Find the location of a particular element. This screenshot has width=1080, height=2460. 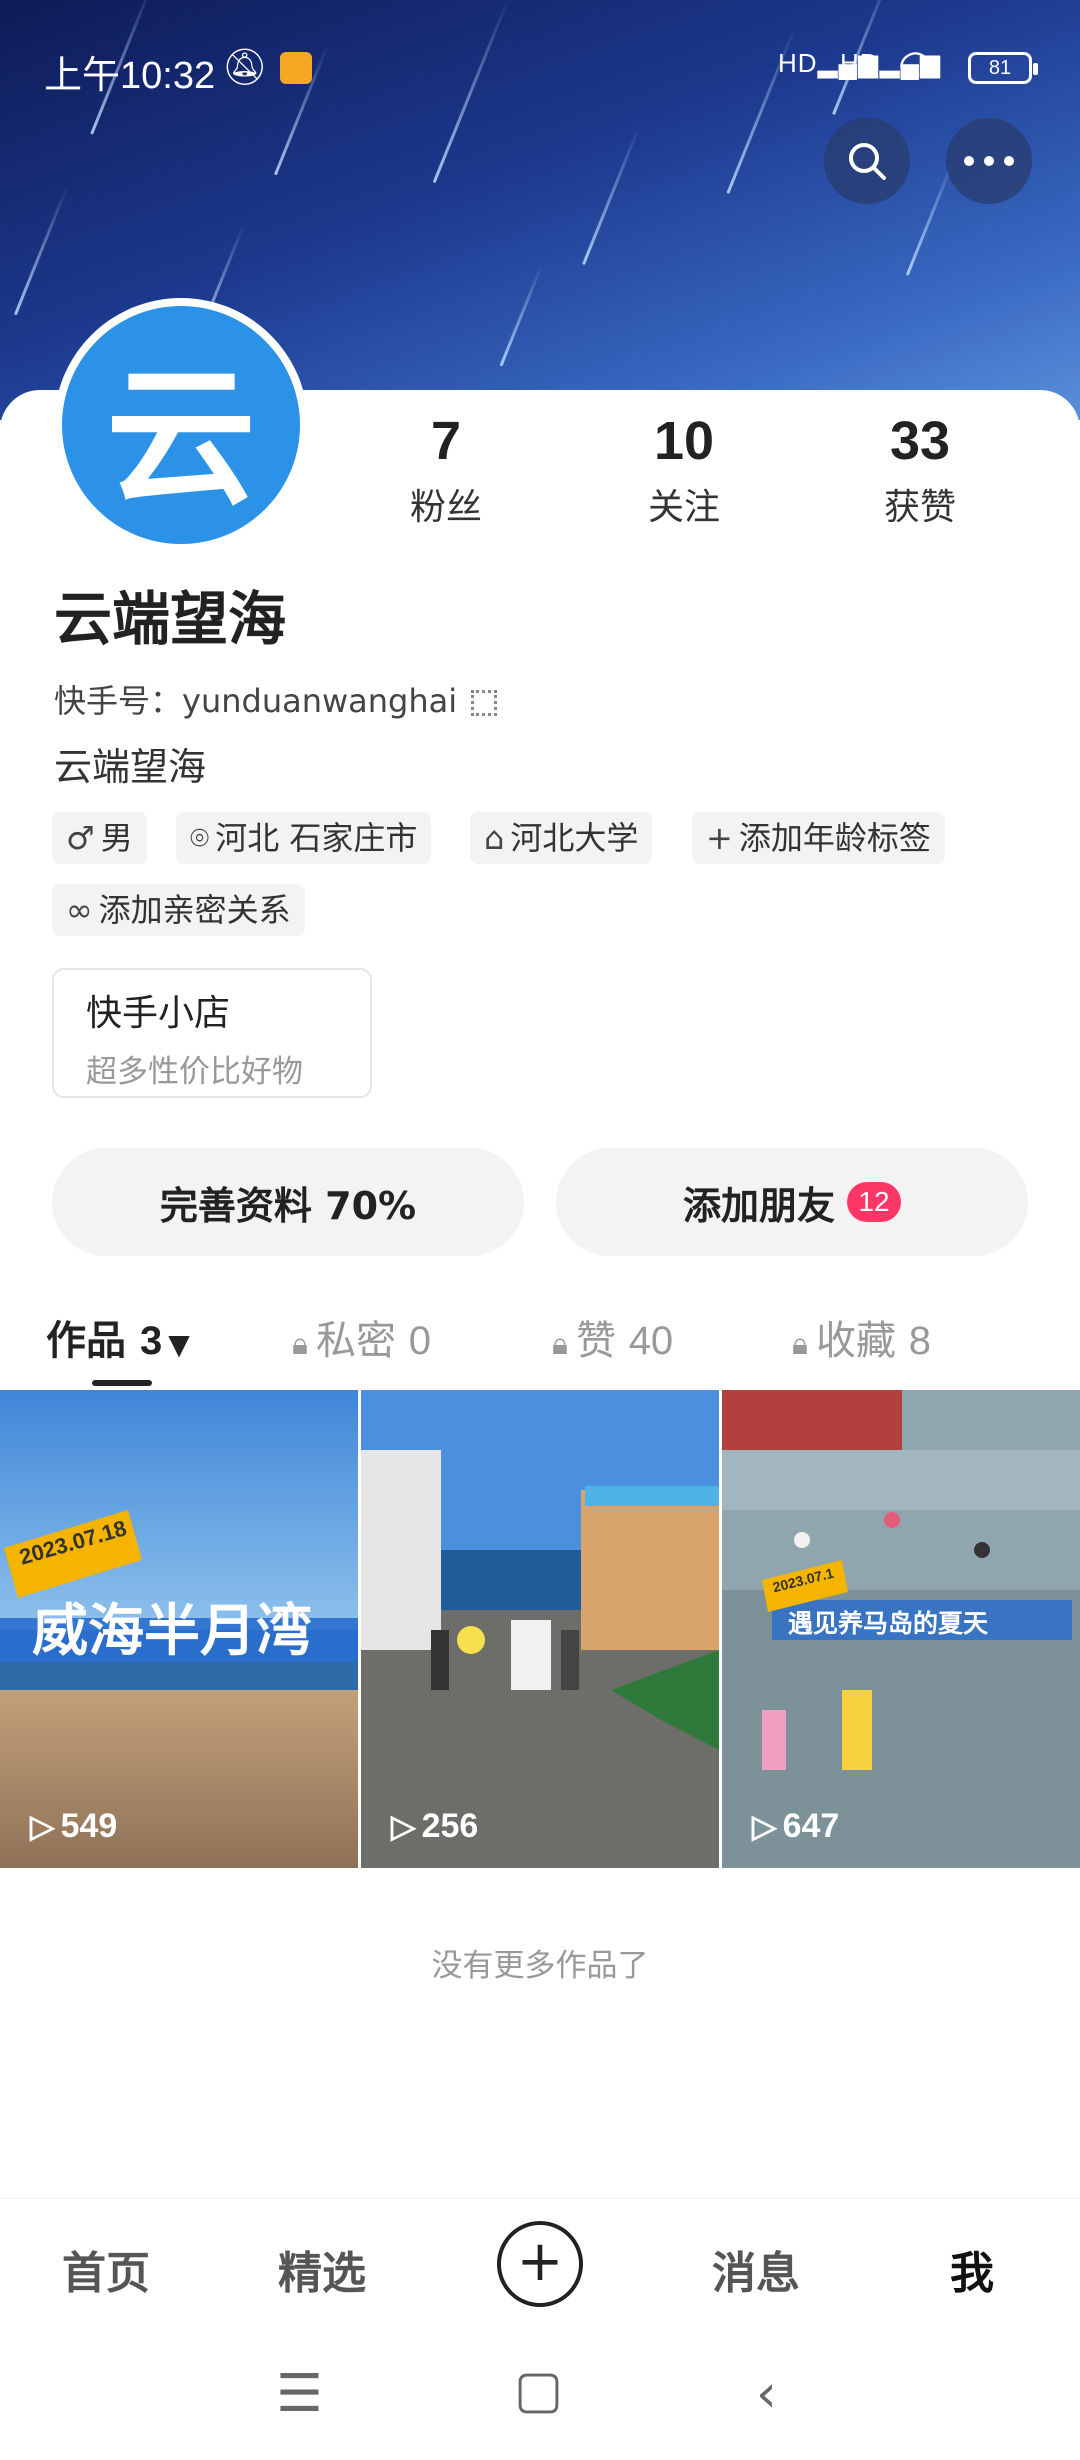

tag-gender-text: 男 is located at coordinates (116, 838).